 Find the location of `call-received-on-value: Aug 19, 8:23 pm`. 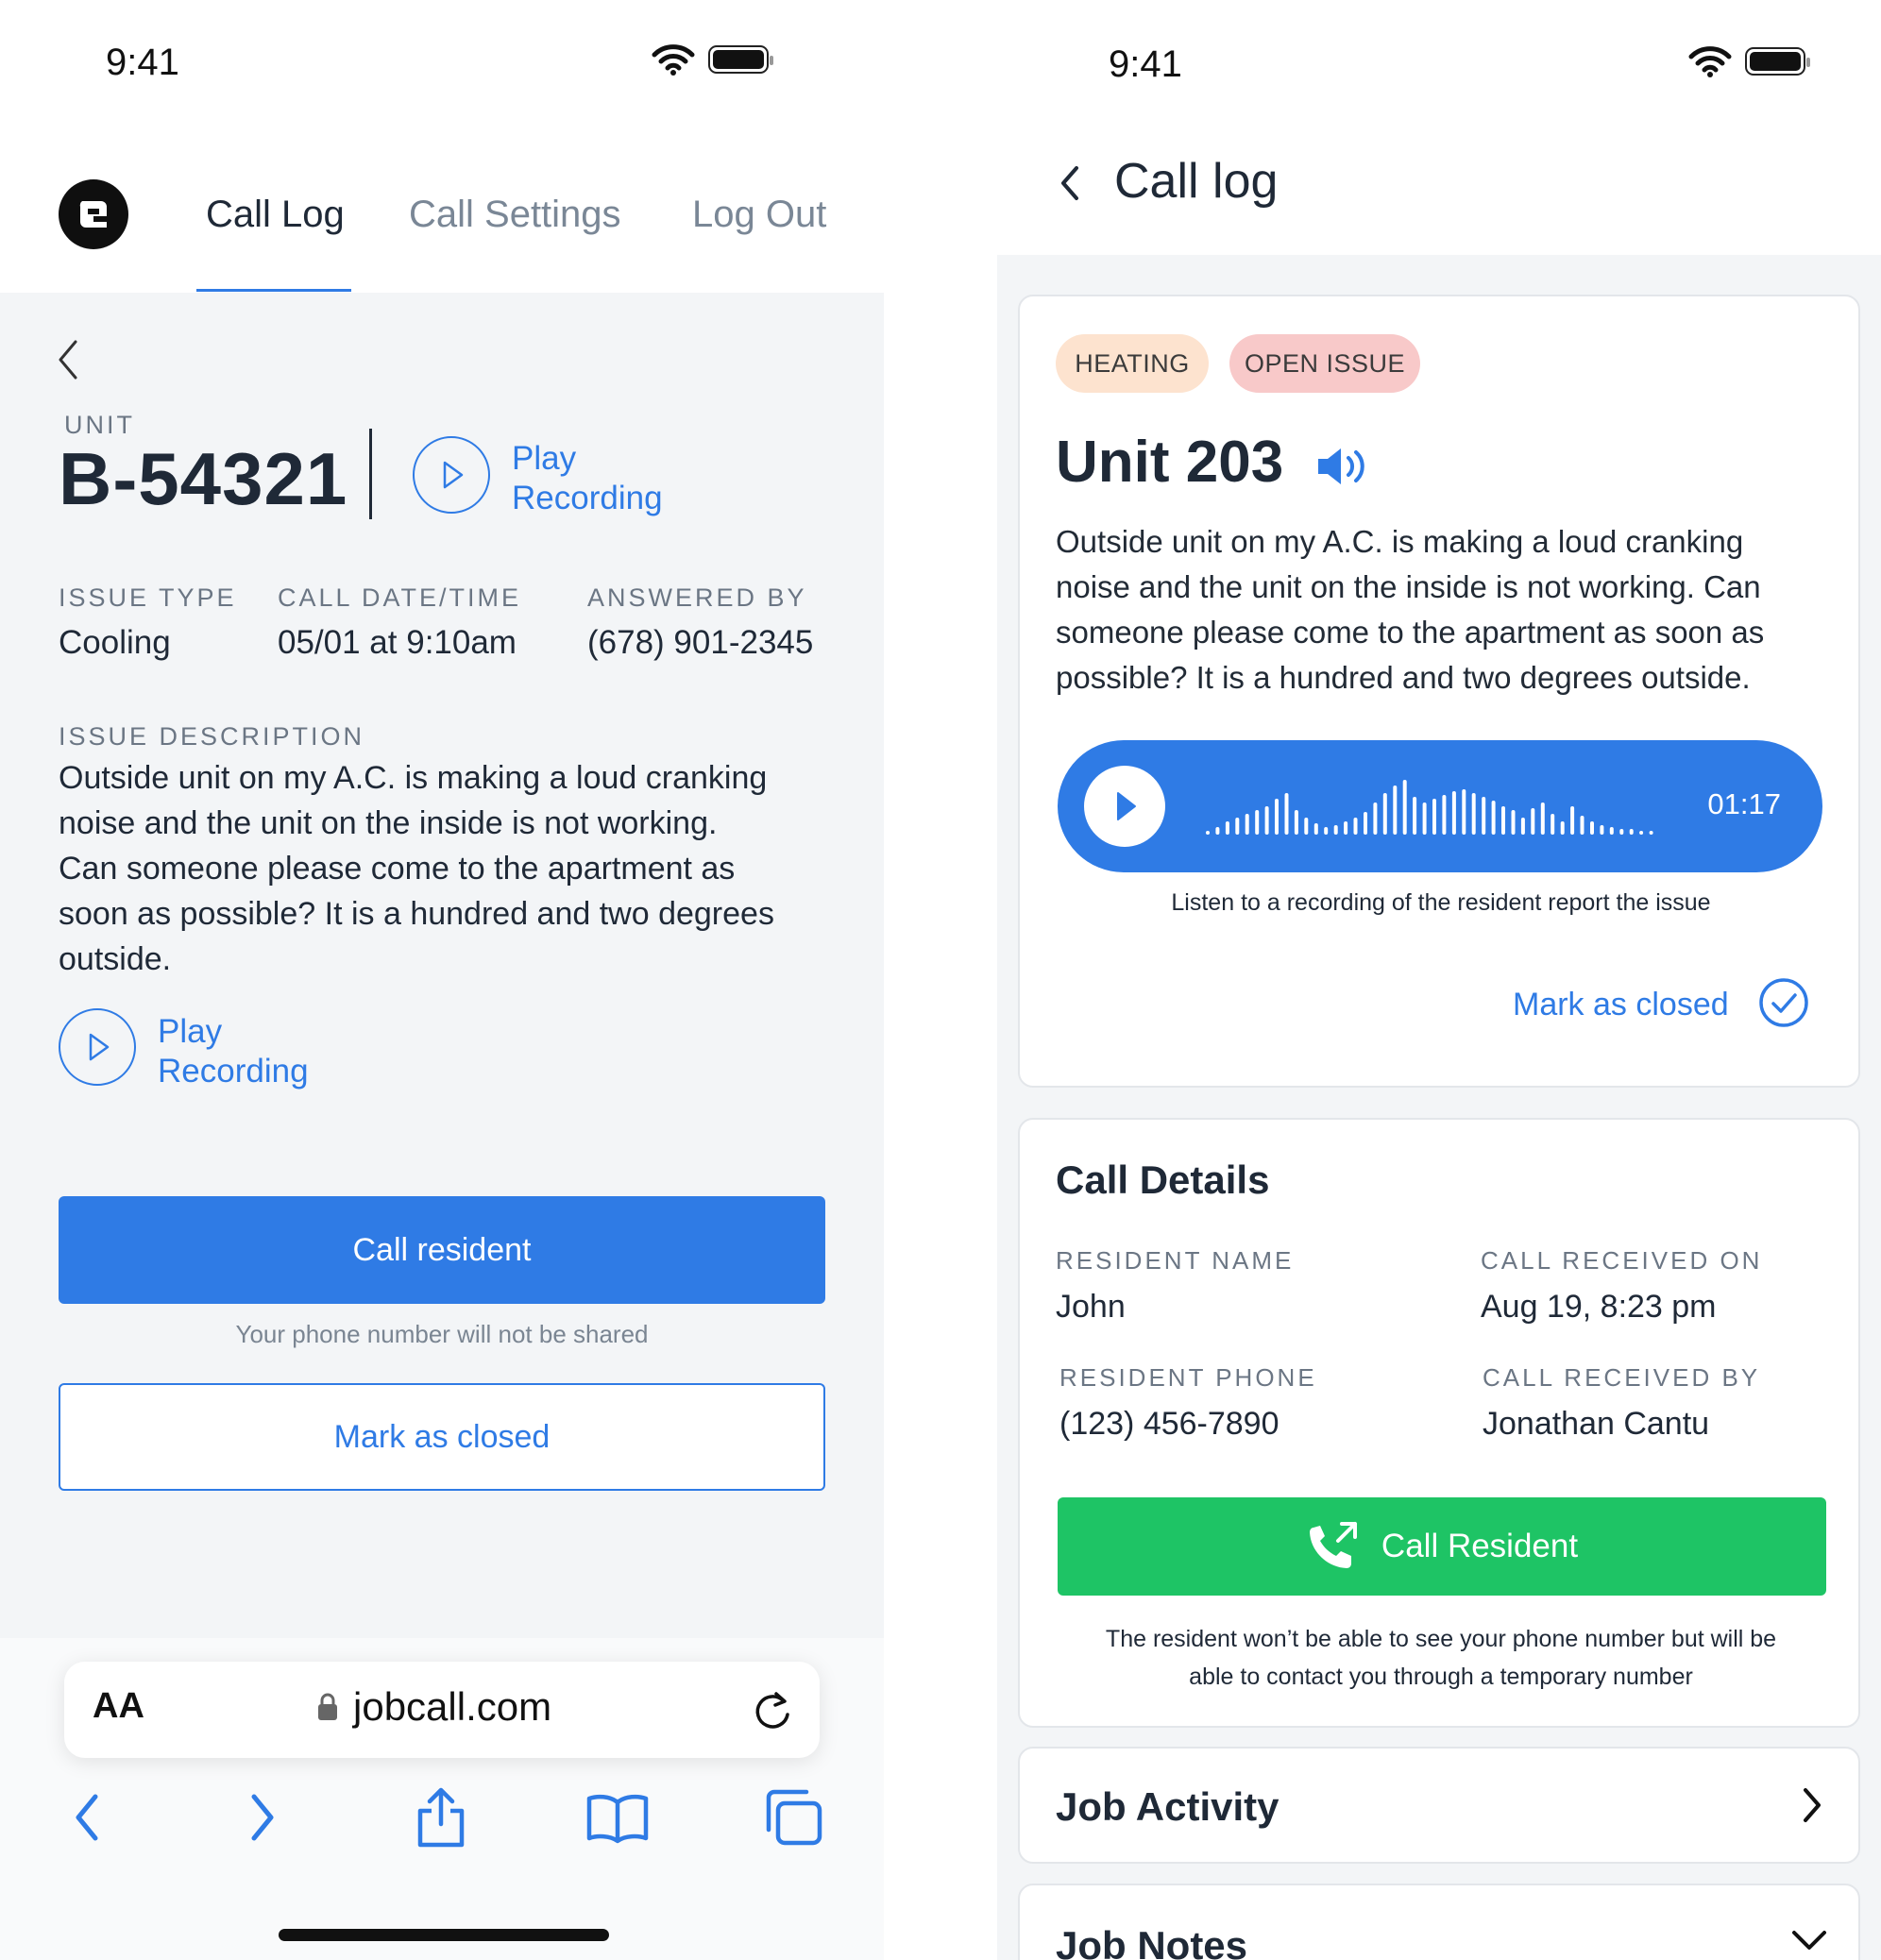

call-received-on-value: Aug 19, 8:23 pm is located at coordinates (1599, 1307).